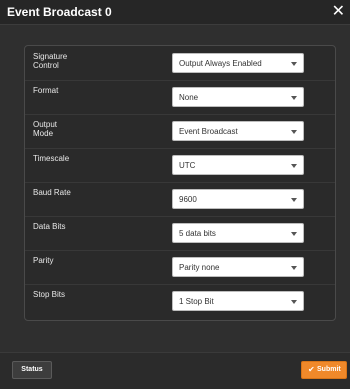 This screenshot has height=389, width=350. I want to click on parity-value: Parity none, so click(199, 267).